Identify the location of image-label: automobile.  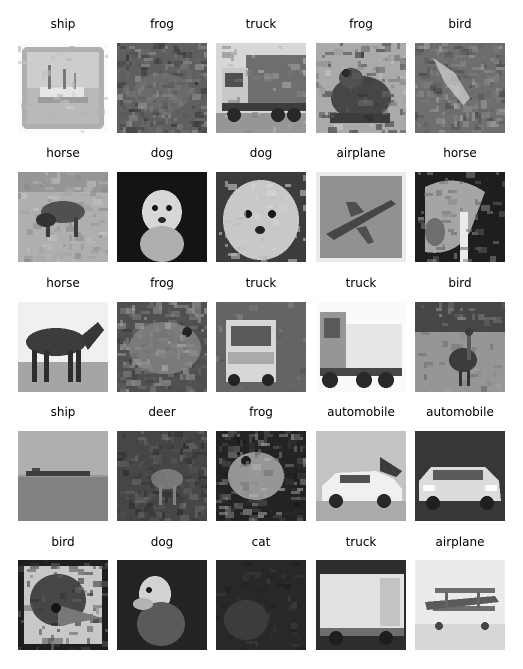
(460, 412).